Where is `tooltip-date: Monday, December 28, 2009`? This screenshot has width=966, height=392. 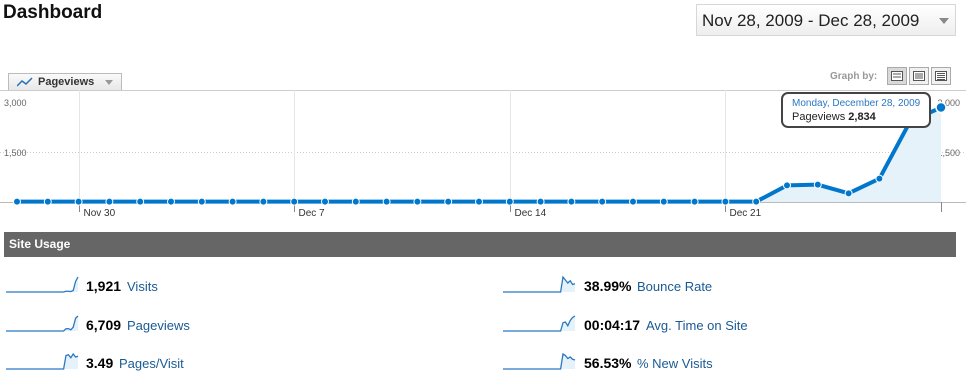
tooltip-date: Monday, December 28, 2009 is located at coordinates (856, 103).